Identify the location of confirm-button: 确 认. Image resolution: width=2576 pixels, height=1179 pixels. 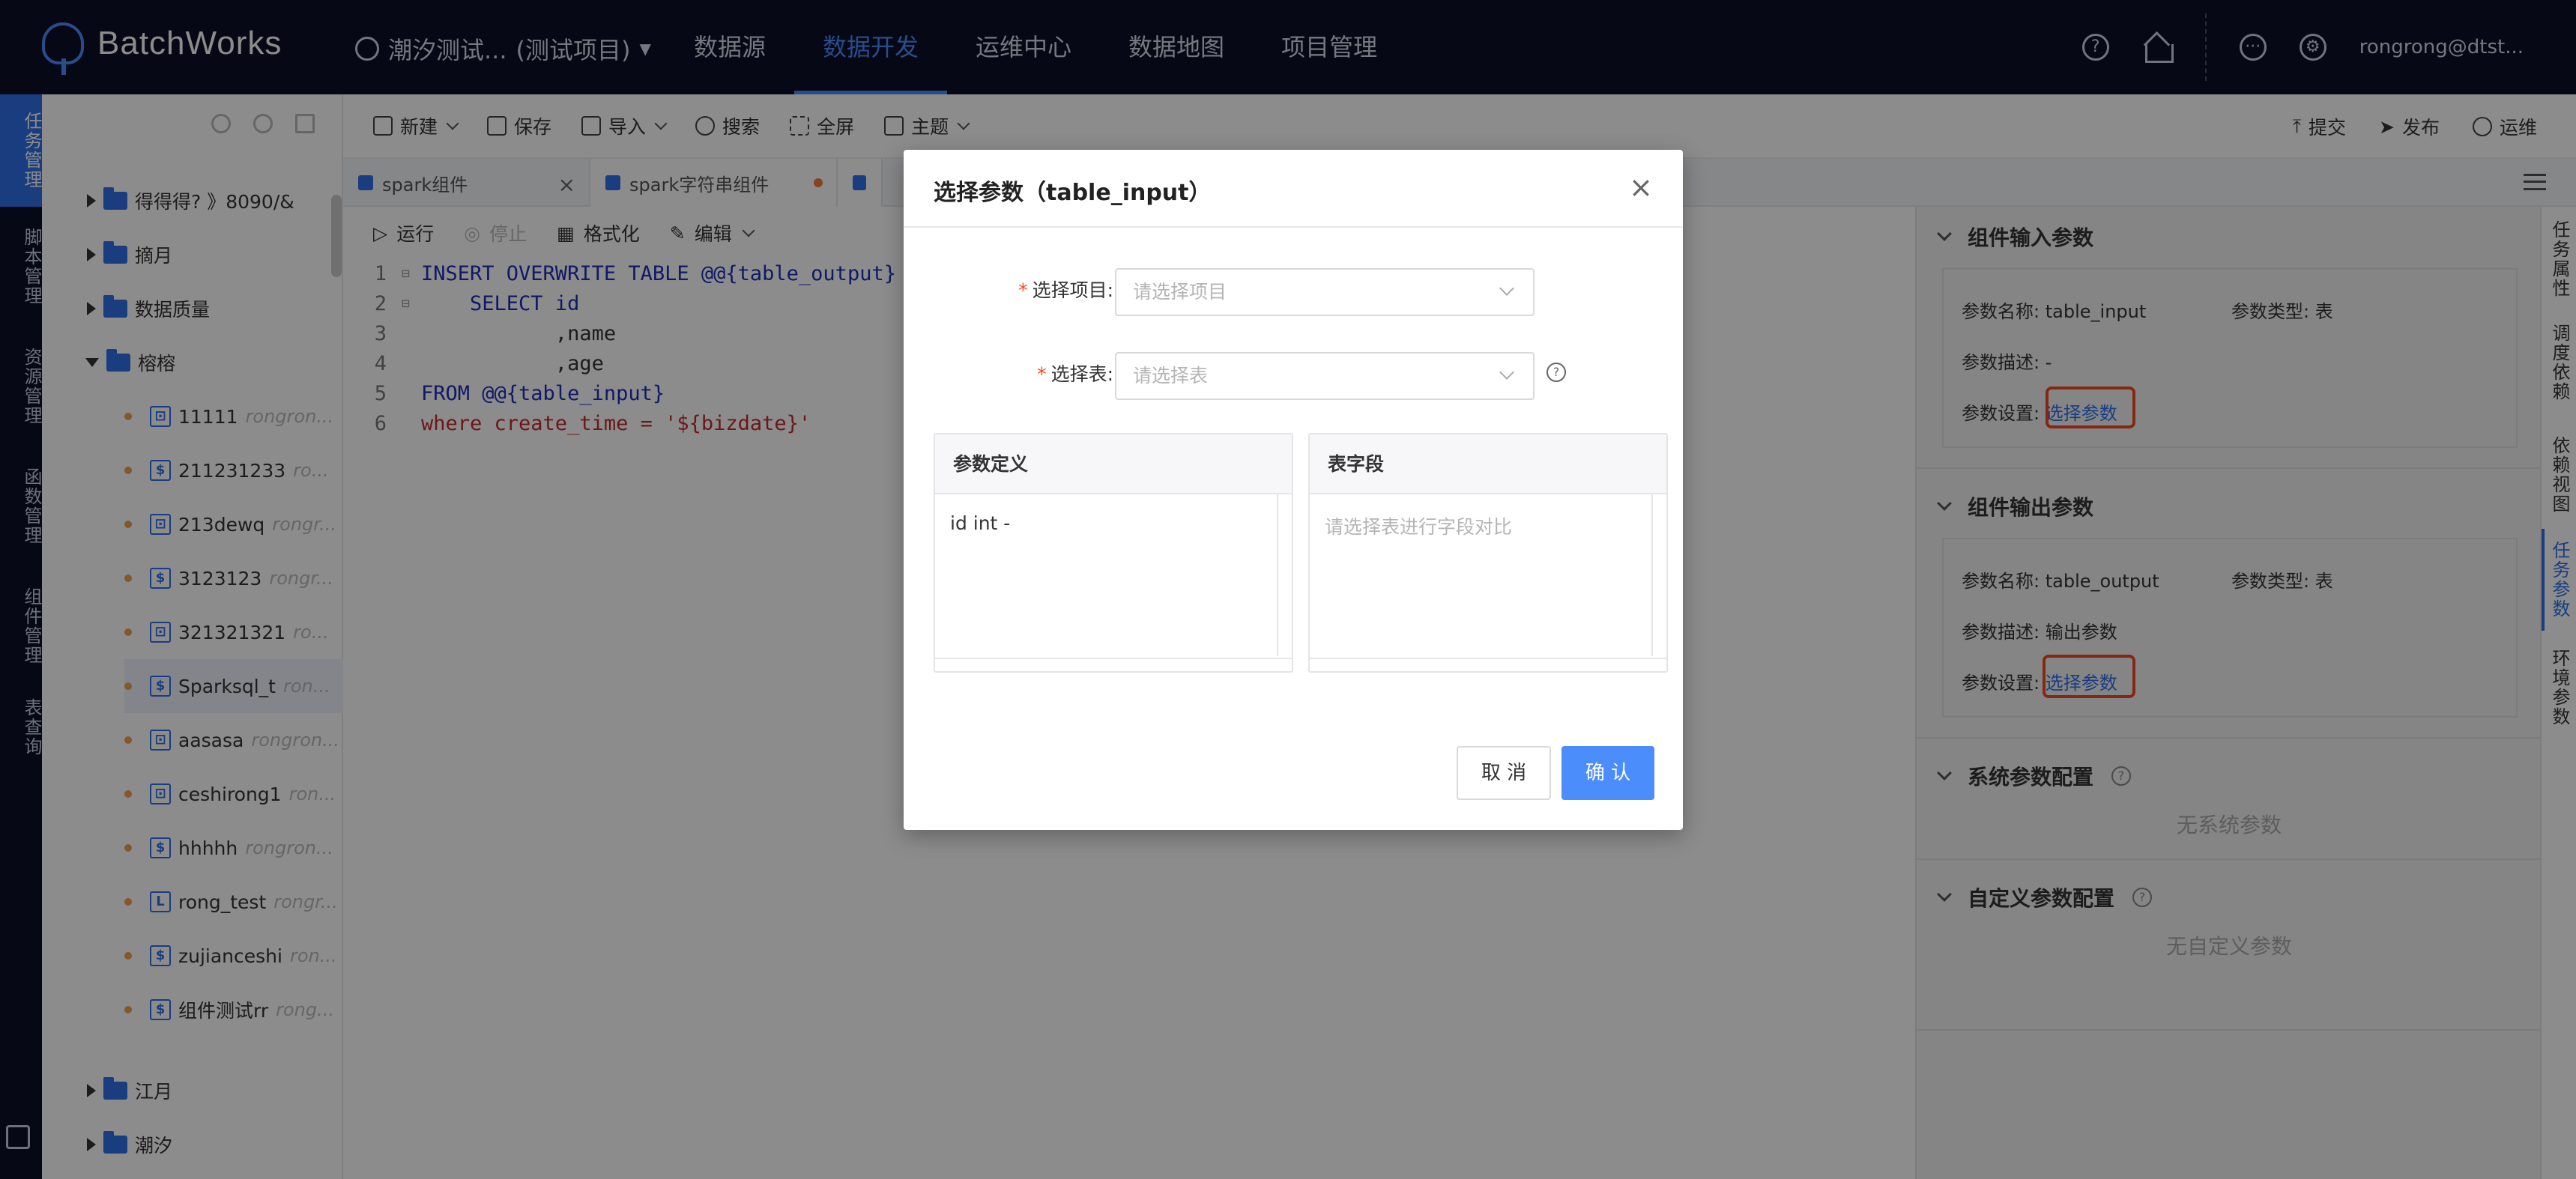
(1607, 773).